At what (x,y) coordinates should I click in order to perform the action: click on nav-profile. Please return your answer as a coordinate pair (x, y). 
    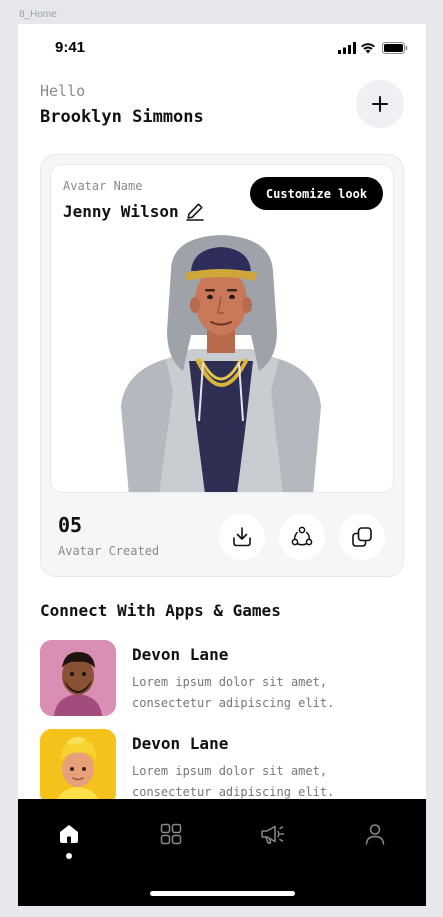
    Looking at the image, I should click on (375, 834).